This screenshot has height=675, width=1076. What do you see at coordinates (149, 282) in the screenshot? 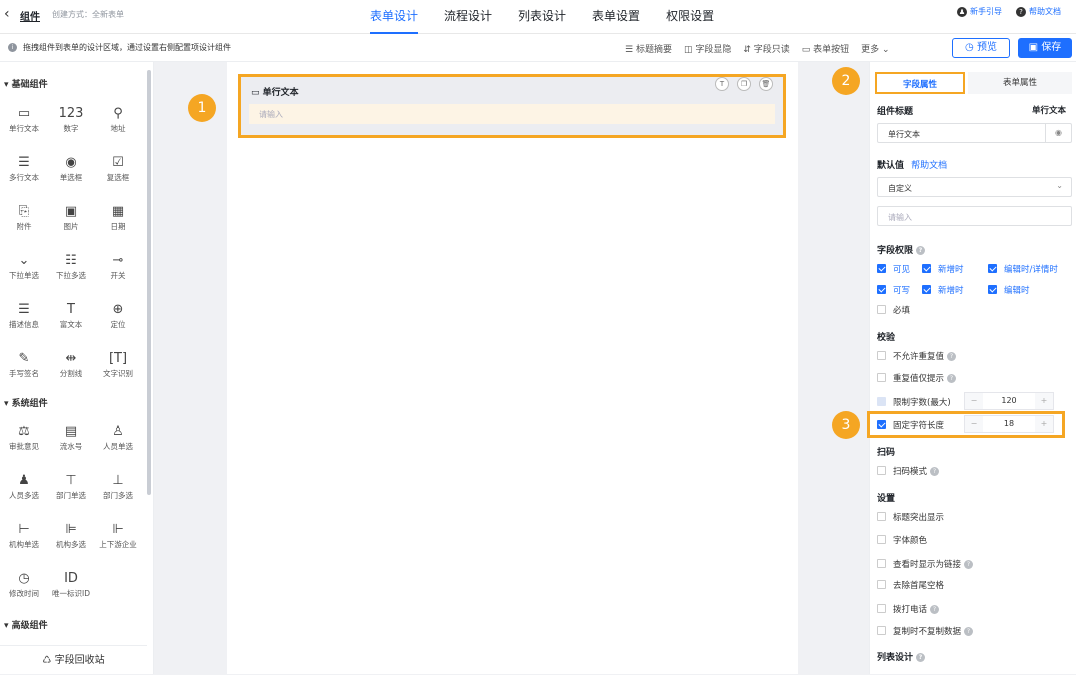
I see `component-panel-scrollbar` at bounding box center [149, 282].